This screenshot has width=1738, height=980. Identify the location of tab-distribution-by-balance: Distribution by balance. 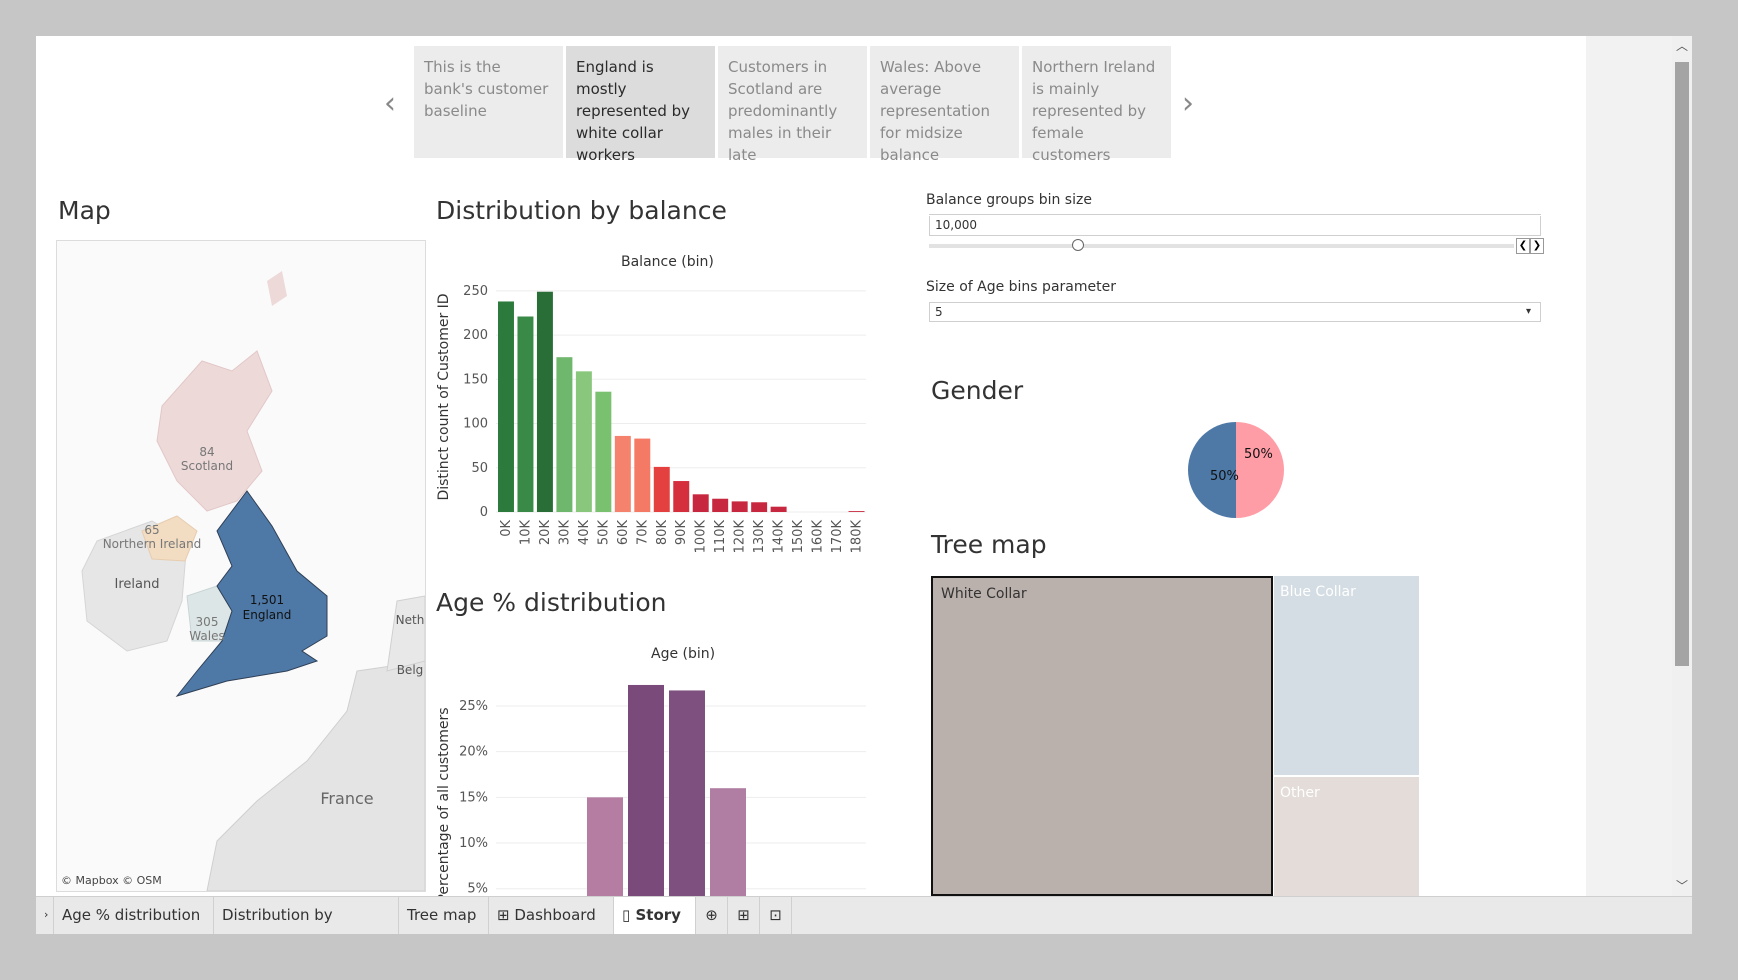
(306, 915).